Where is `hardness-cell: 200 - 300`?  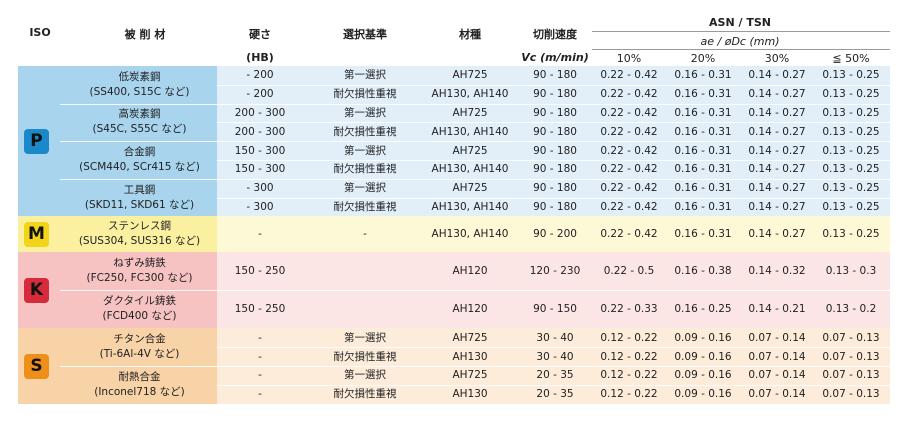 hardness-cell: 200 - 300 is located at coordinates (260, 131).